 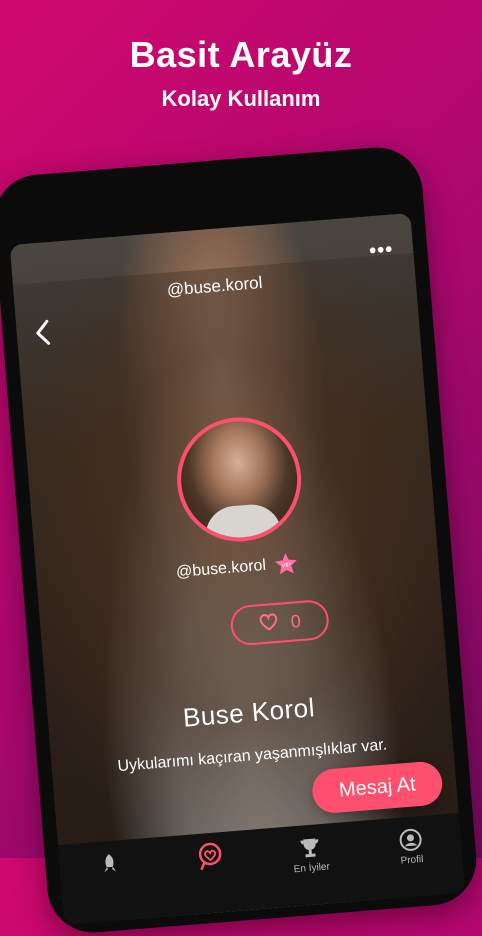 I want to click on trophy-icon, so click(x=310, y=848).